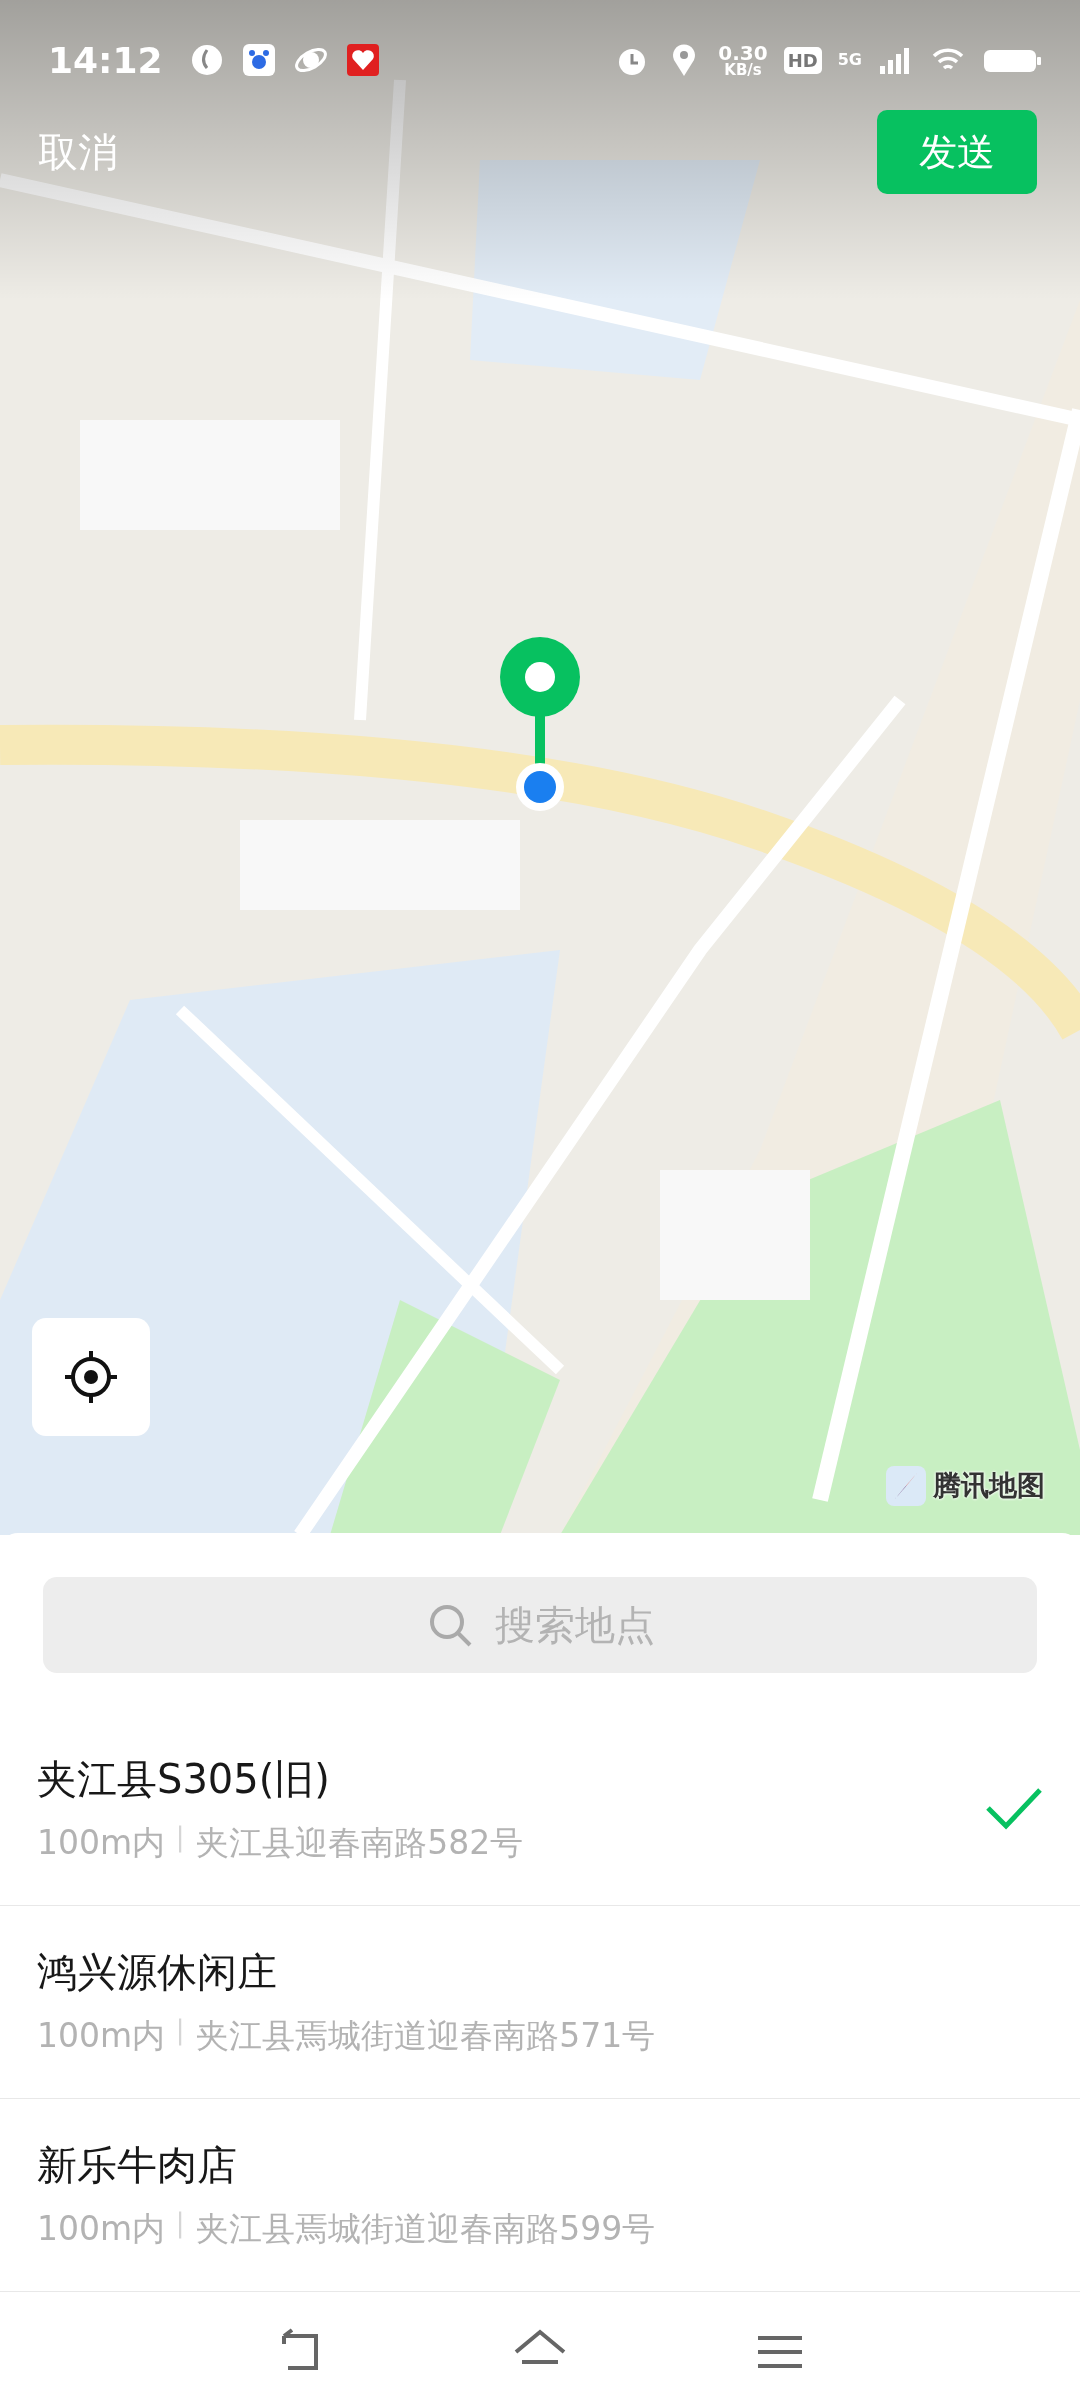  What do you see at coordinates (743, 52) in the screenshot?
I see `network-speed: 0.30` at bounding box center [743, 52].